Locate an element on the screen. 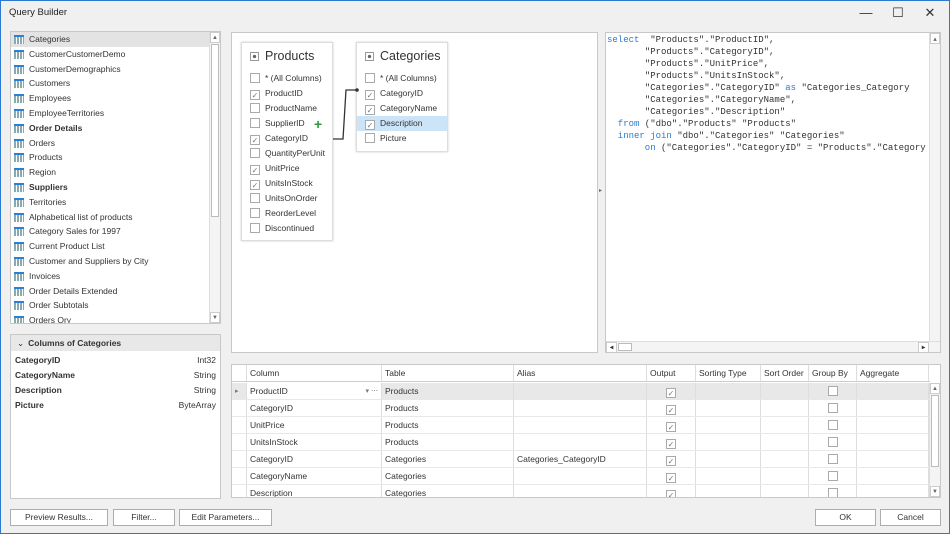  grid-header-cell: Sort Order is located at coordinates (785, 373).